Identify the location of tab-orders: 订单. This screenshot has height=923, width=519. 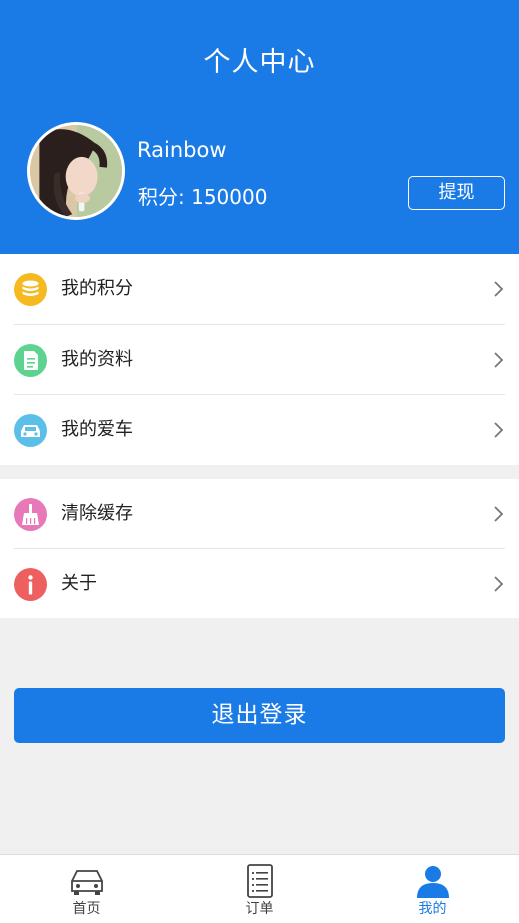
(259, 889).